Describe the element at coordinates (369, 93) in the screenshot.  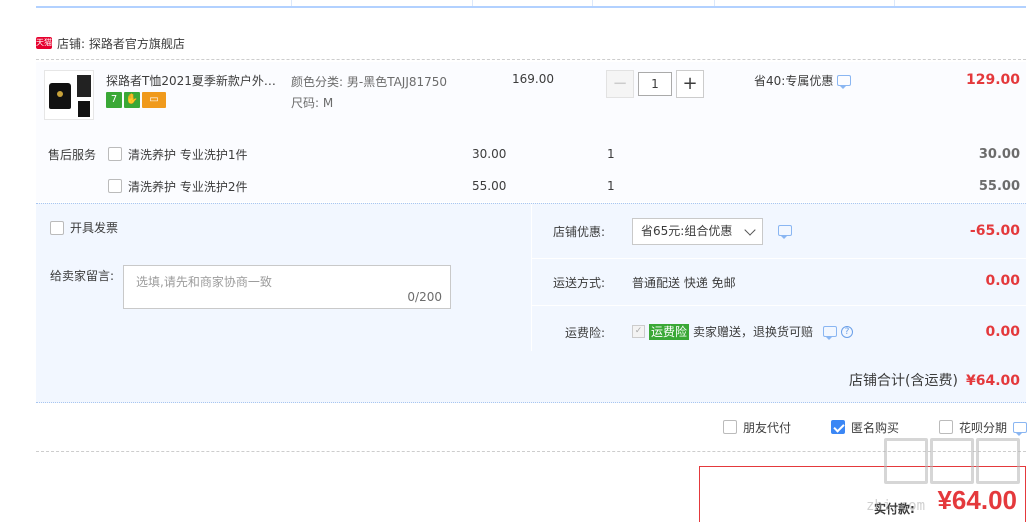
I see `product-sku: 颜色分类: 男-黑色TAJJ81750 尺码: M` at that location.